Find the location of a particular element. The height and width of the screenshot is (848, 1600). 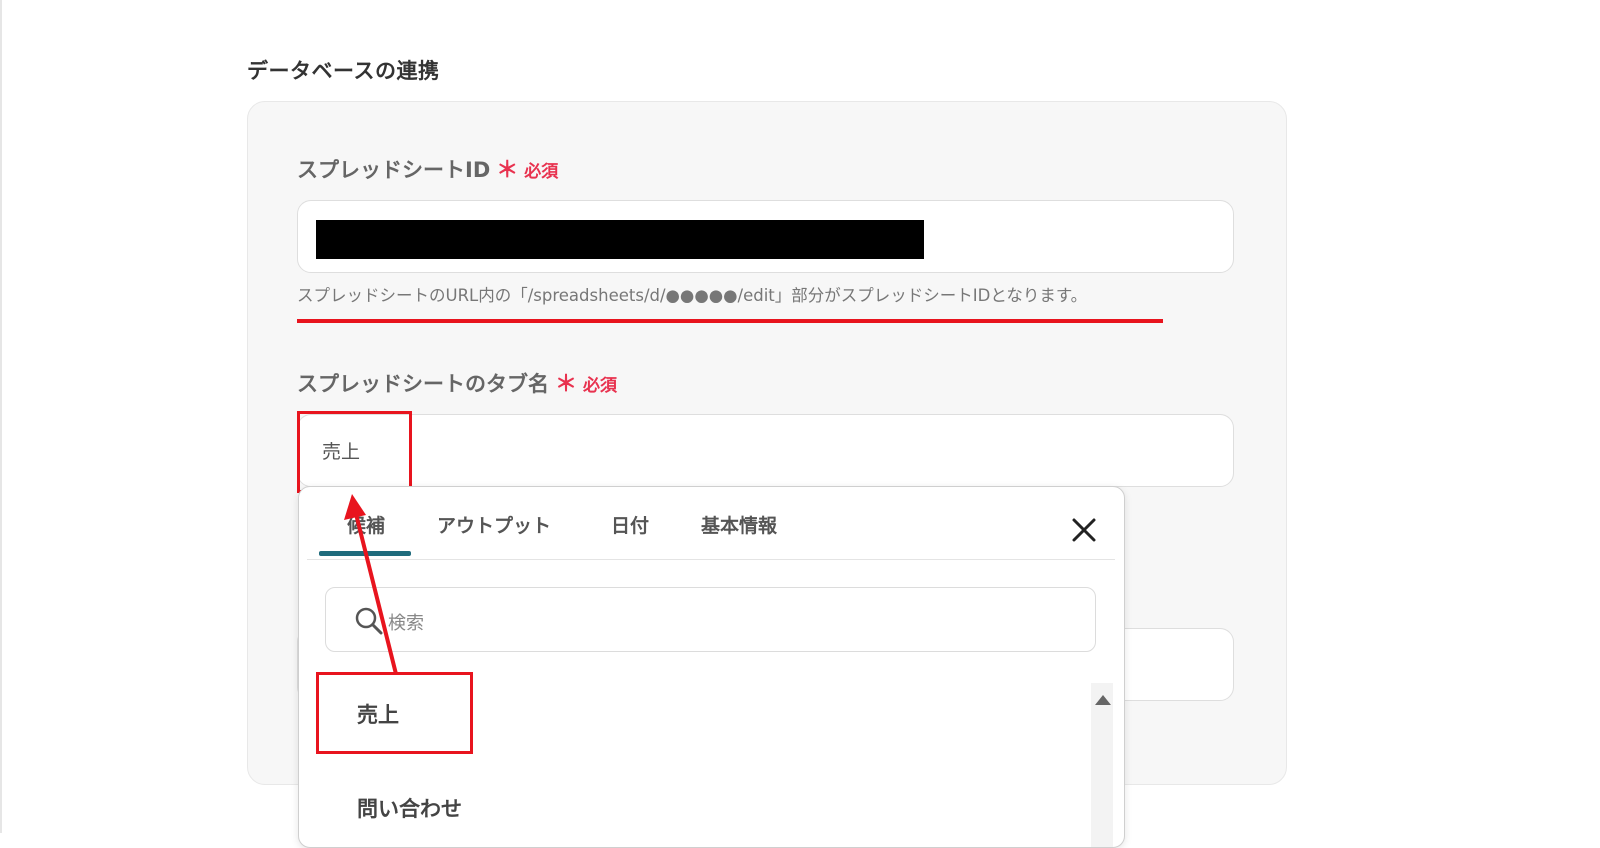

close-icon is located at coordinates (1084, 530).